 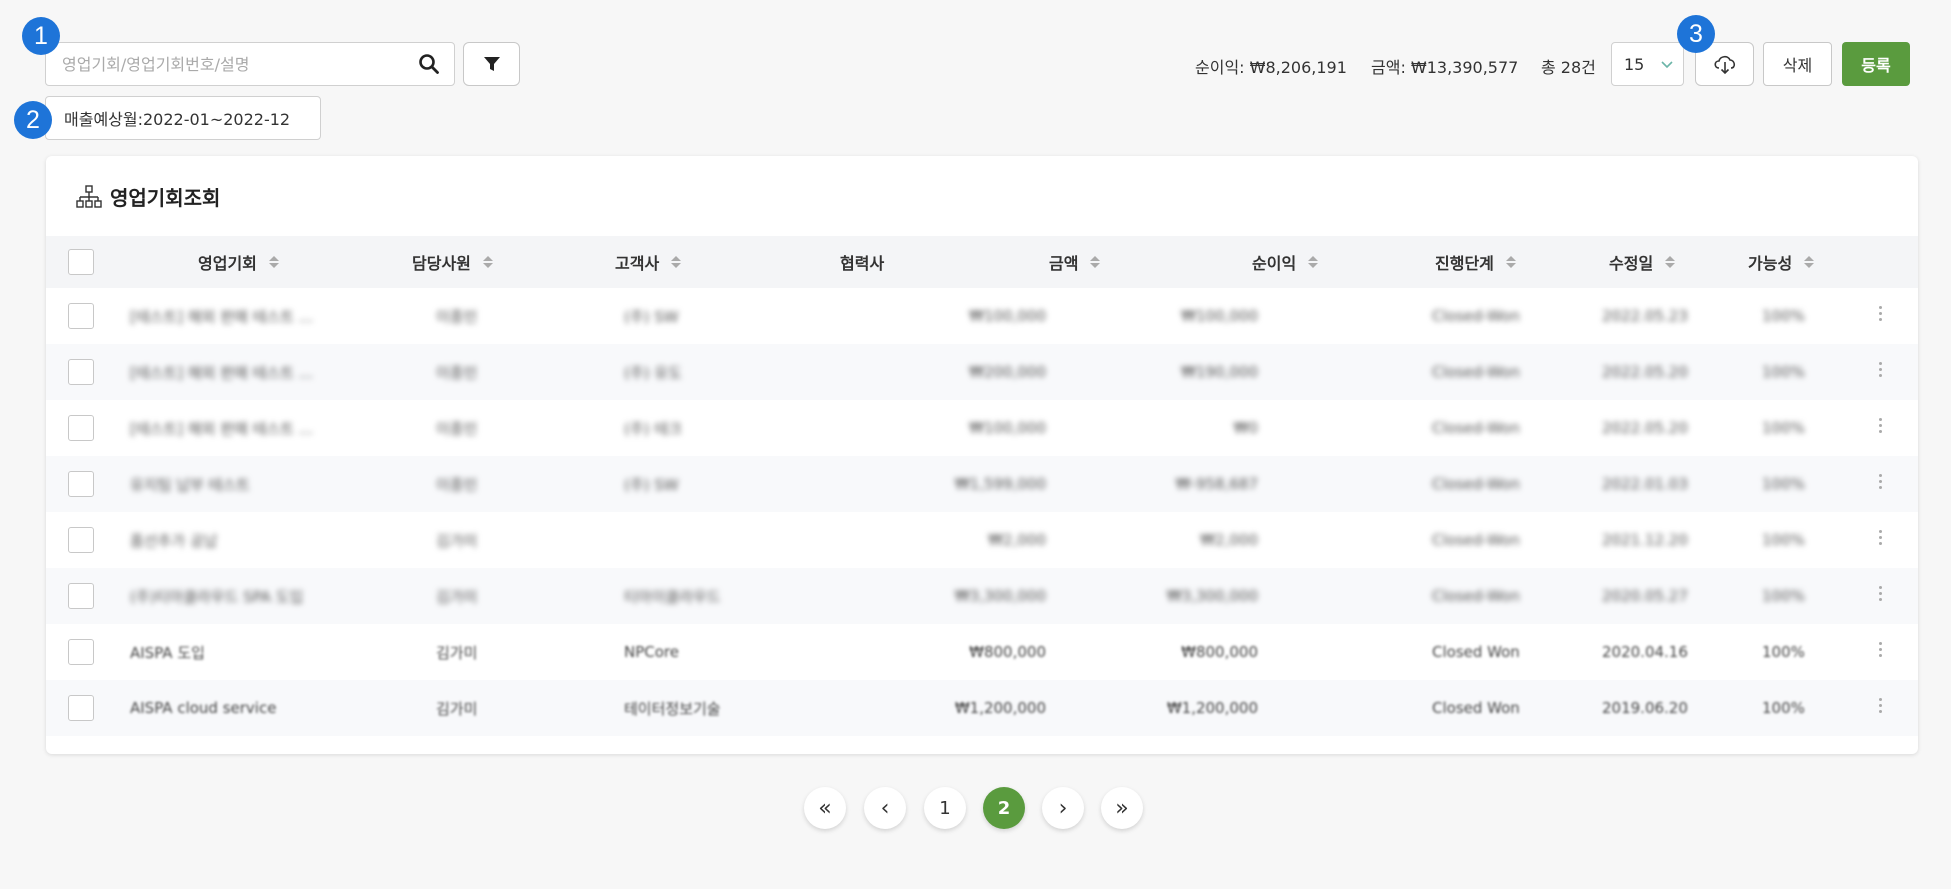 What do you see at coordinates (1475, 262) in the screenshot?
I see `col-stage: 진행단계` at bounding box center [1475, 262].